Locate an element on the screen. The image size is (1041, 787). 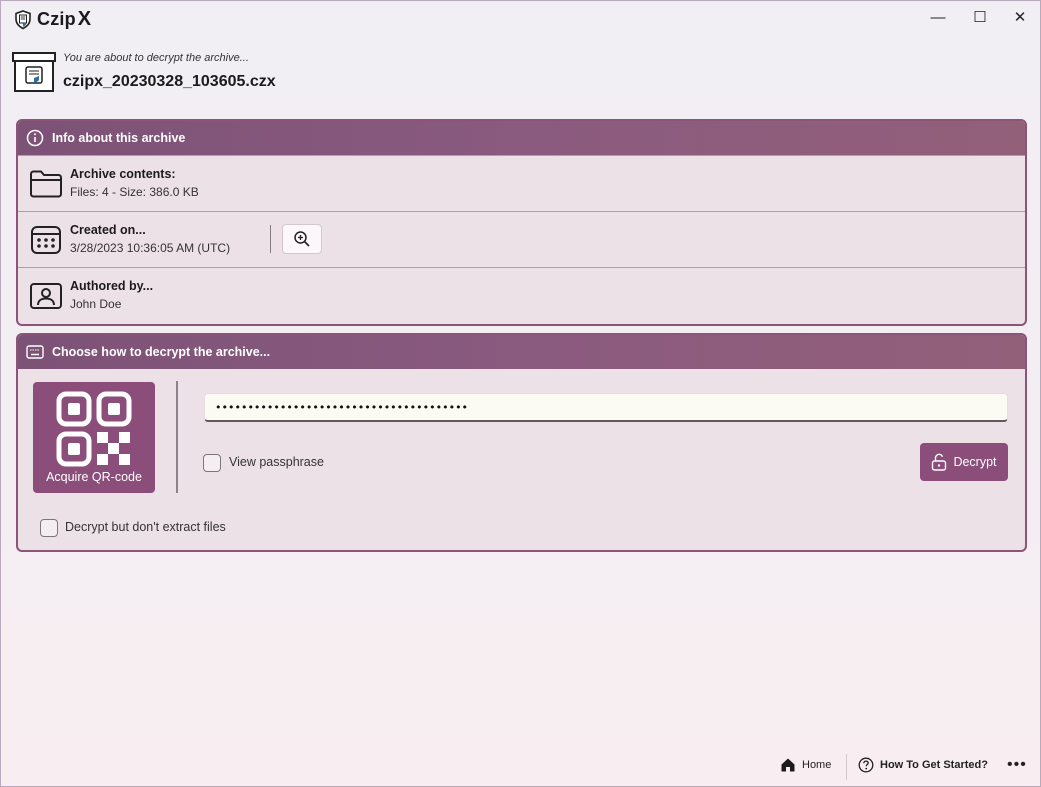
decrypt-button-label: Decrypt is located at coordinates (975, 462).